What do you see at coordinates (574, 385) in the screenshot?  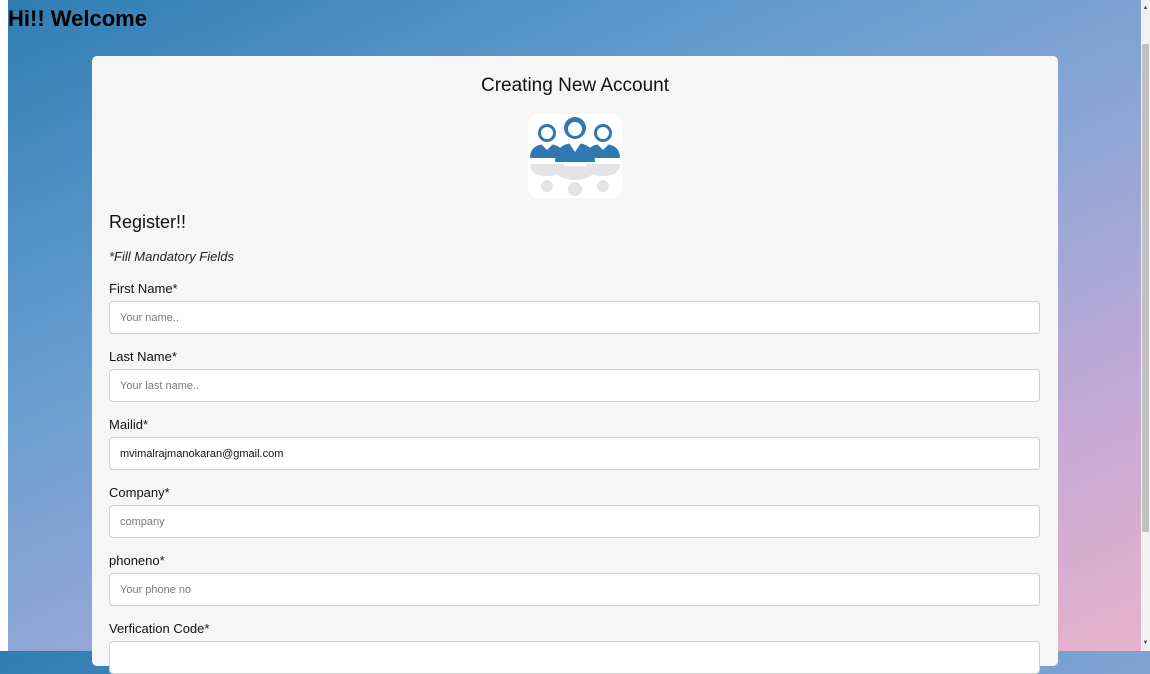 I see `last-name-input` at bounding box center [574, 385].